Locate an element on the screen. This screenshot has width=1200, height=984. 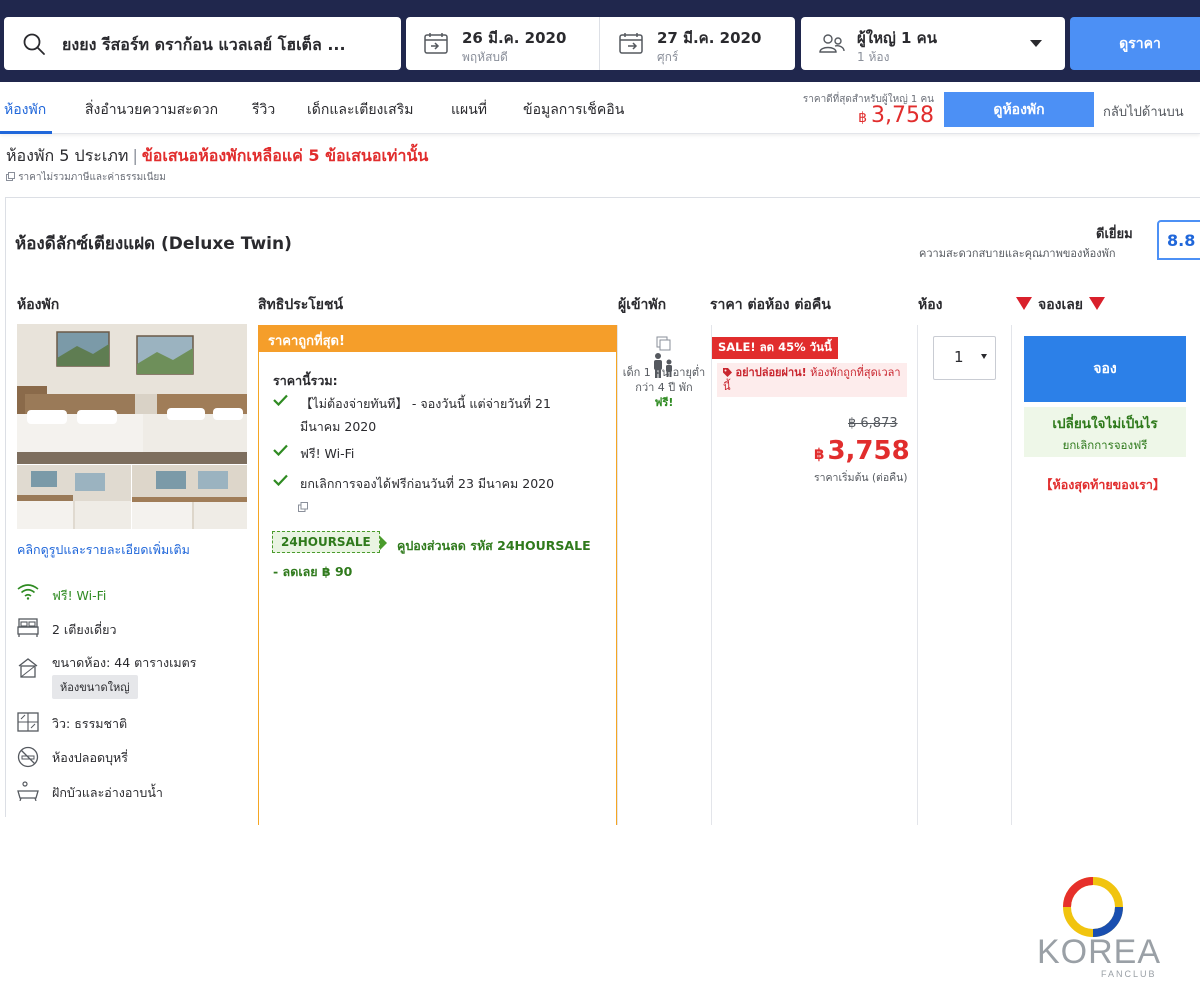
checkin-day: พฤหัสบดี is located at coordinates (485, 57).